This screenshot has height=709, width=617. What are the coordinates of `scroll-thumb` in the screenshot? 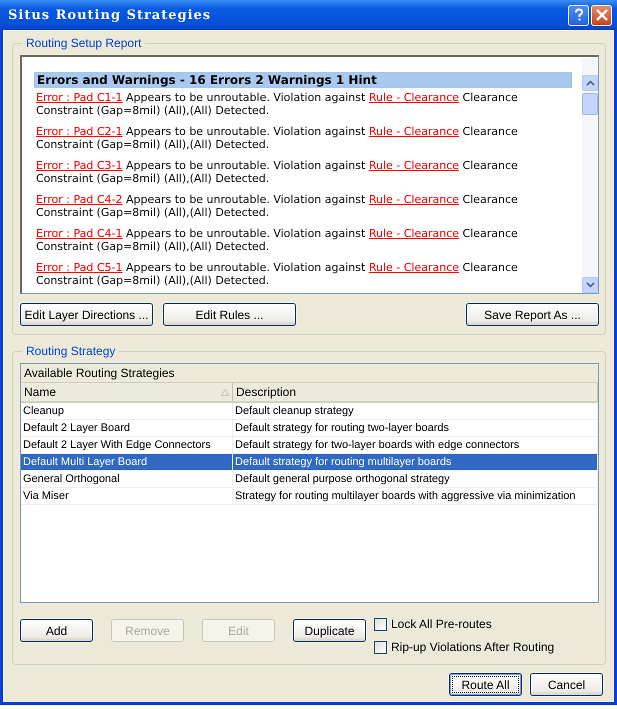 It's located at (590, 104).